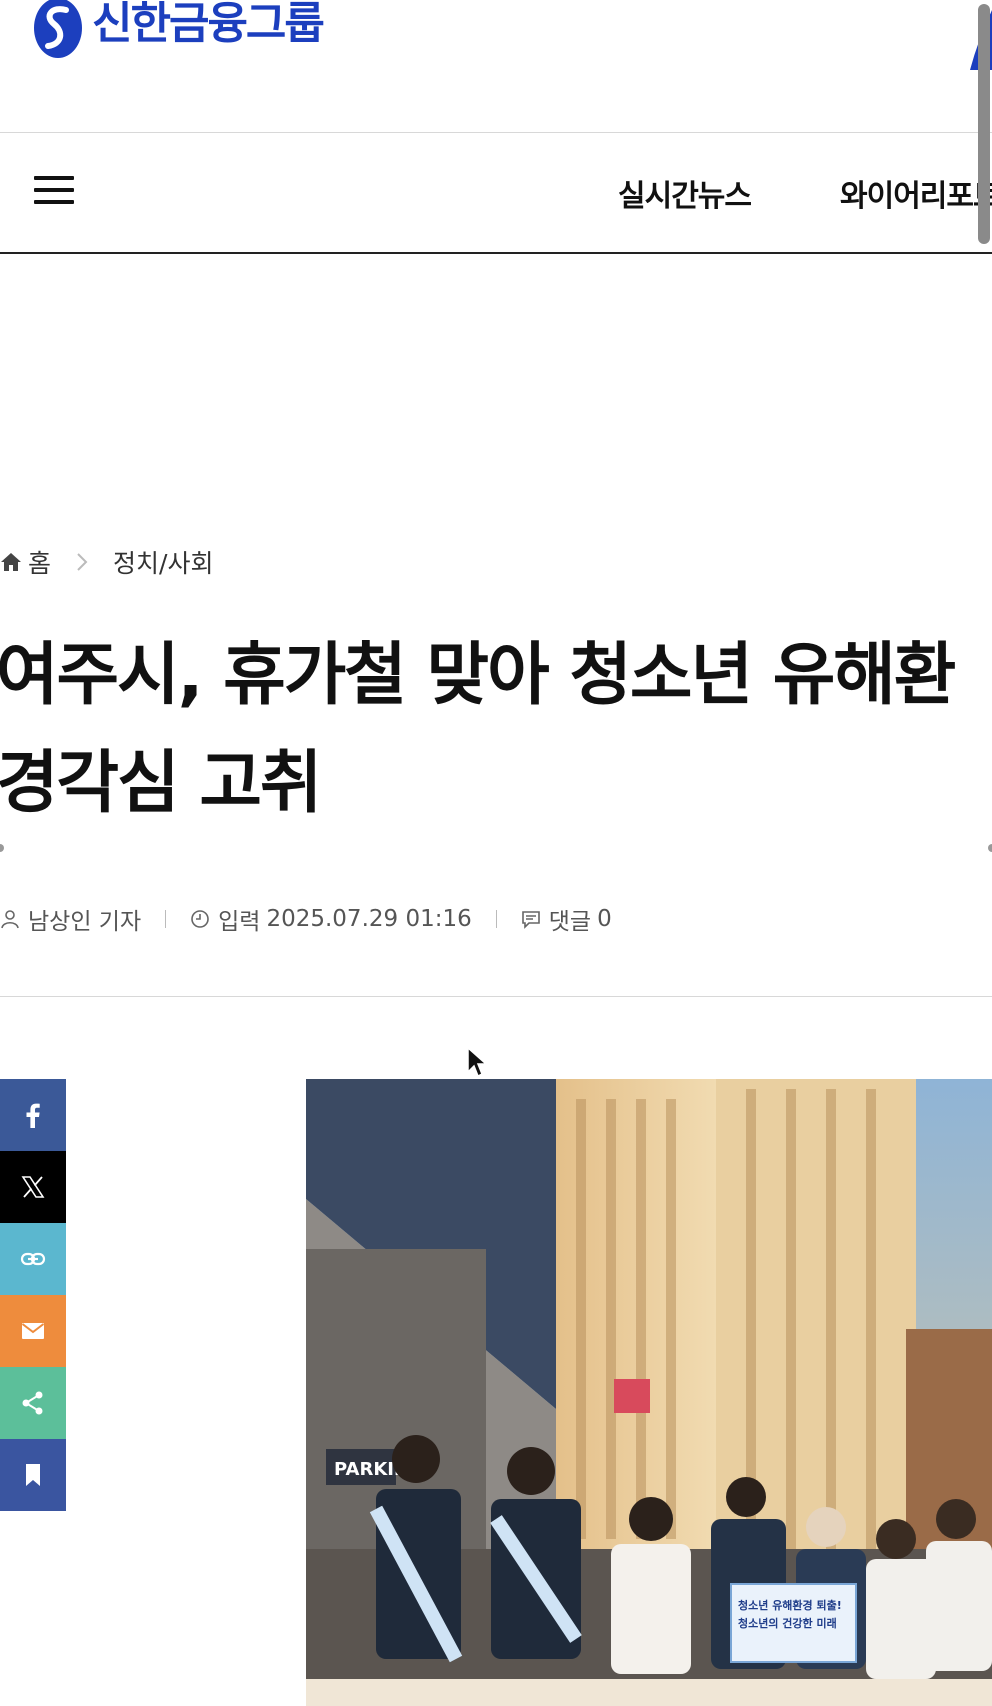 The width and height of the screenshot is (992, 1706). What do you see at coordinates (570, 922) in the screenshot?
I see `comments-label: 댓글` at bounding box center [570, 922].